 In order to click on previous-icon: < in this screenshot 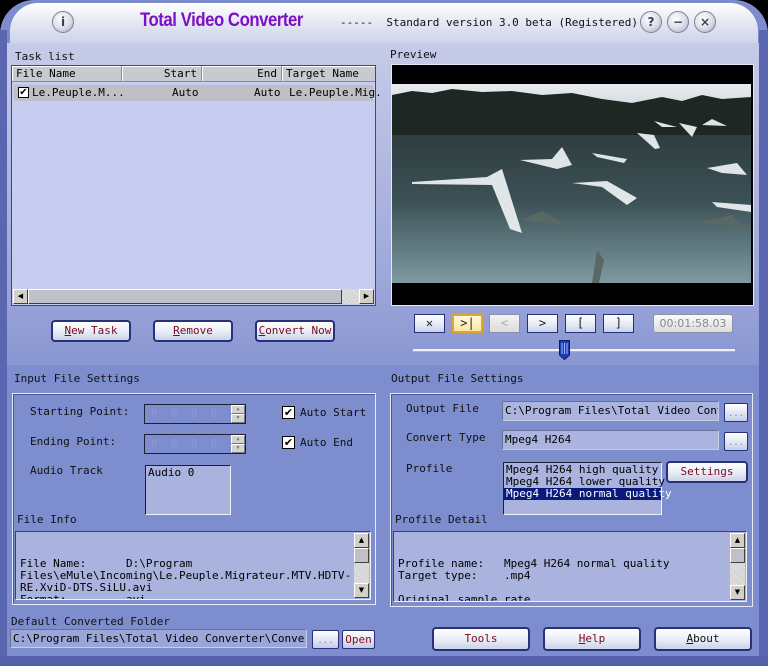, I will do `click(504, 323)`.